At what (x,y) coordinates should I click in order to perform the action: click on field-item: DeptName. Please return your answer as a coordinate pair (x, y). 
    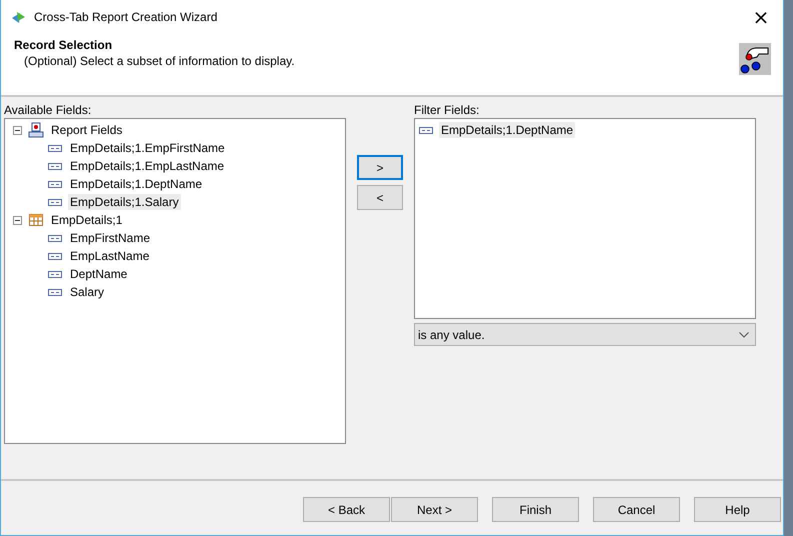
    Looking at the image, I should click on (99, 274).